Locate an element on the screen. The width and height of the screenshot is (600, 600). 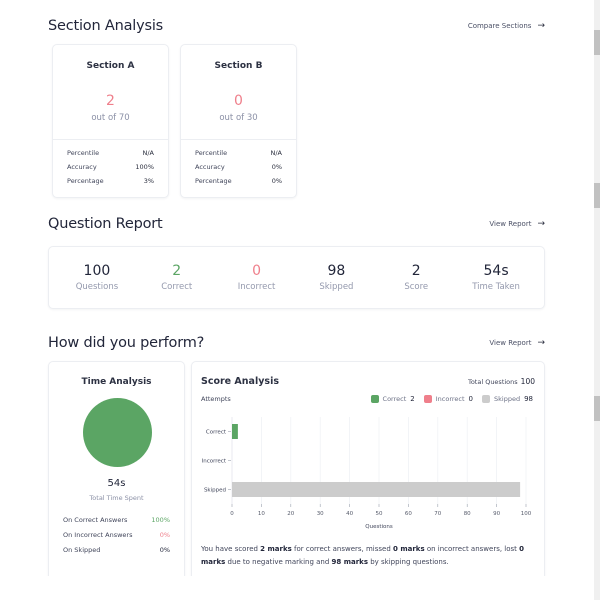
x-tick-label: 40 is located at coordinates (349, 514).